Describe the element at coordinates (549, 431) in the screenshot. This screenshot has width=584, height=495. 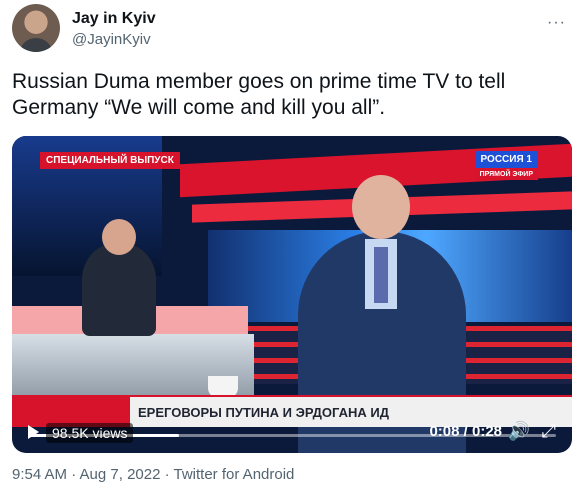
I see `fullscreen-icon: ⤢` at that location.